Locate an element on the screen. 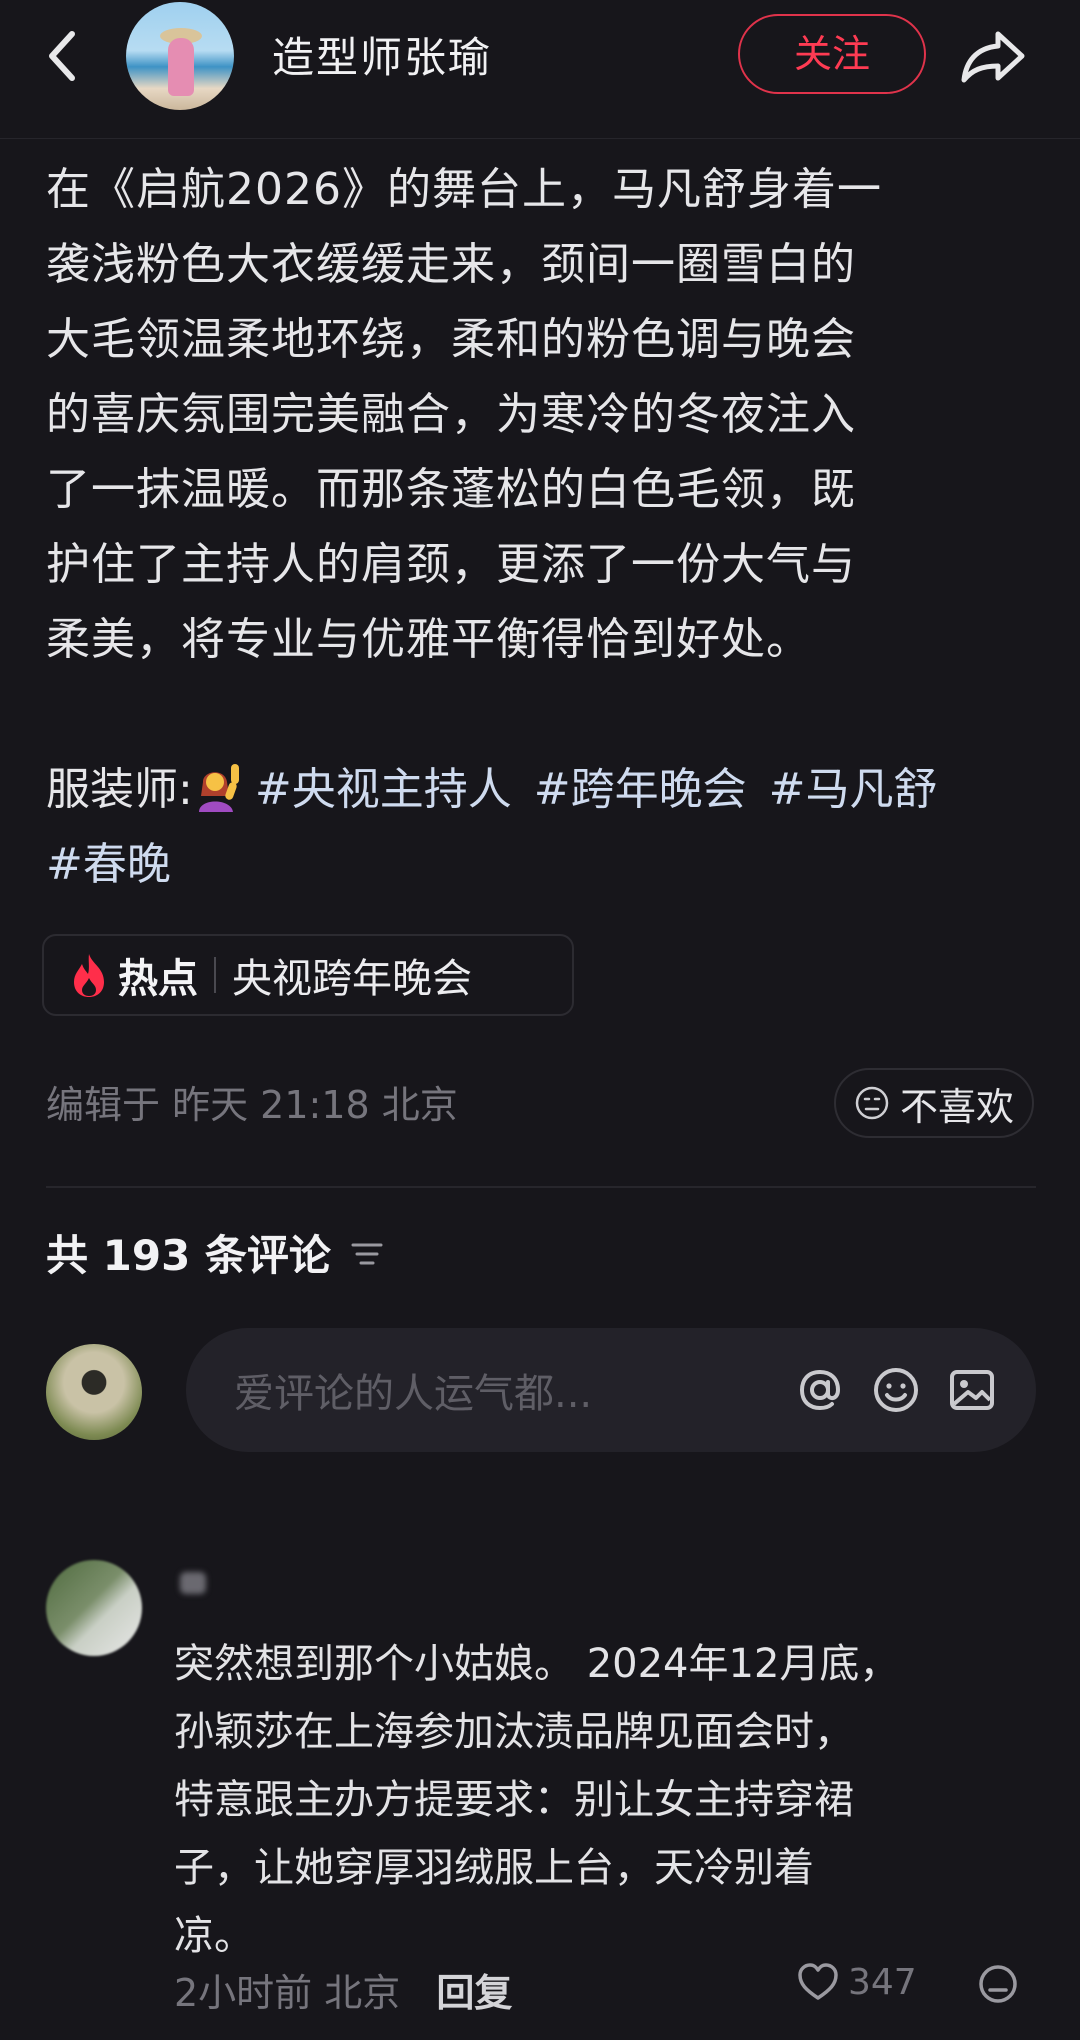 The height and width of the screenshot is (2040, 1080). share-button is located at coordinates (993, 56).